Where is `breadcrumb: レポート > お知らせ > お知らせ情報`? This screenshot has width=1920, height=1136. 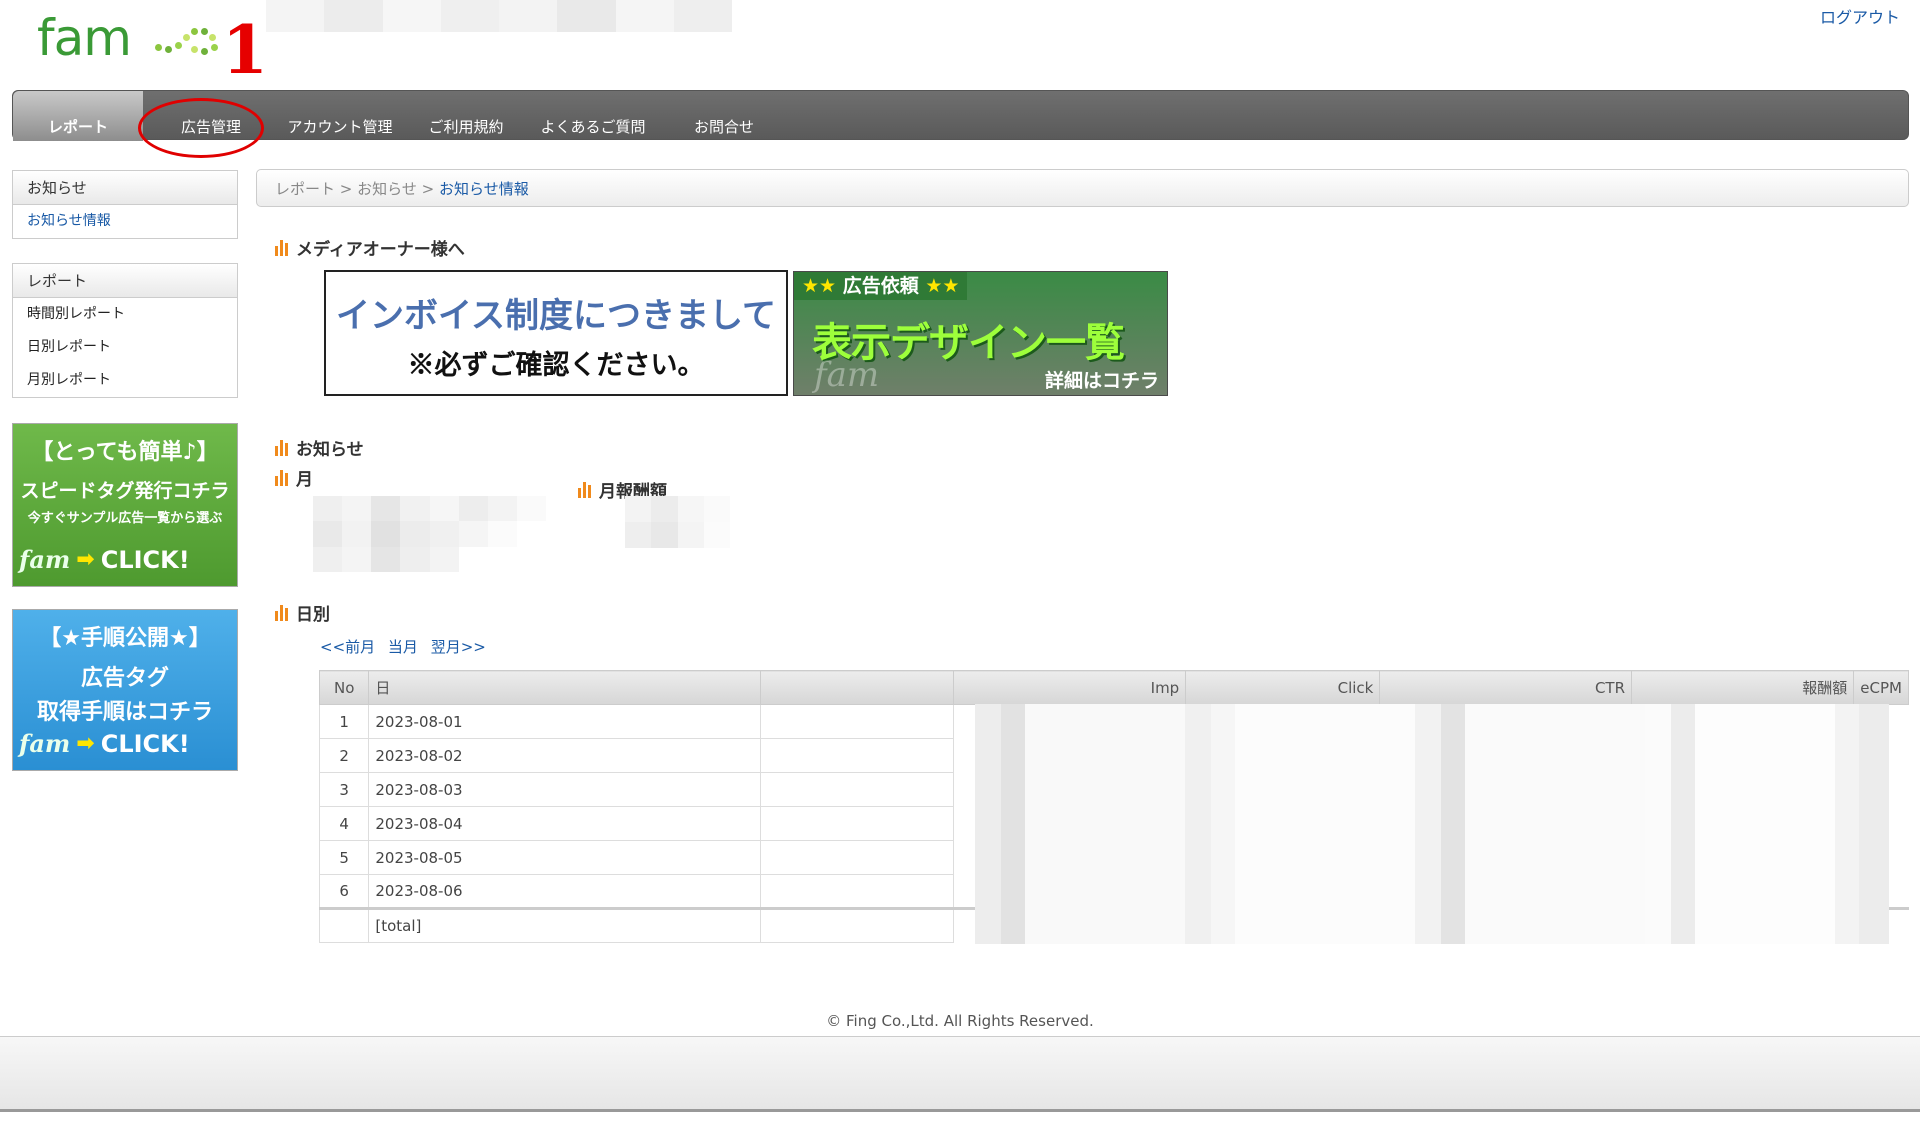
breadcrumb: レポート > お知らせ > お知らせ情報 is located at coordinates (1082, 188).